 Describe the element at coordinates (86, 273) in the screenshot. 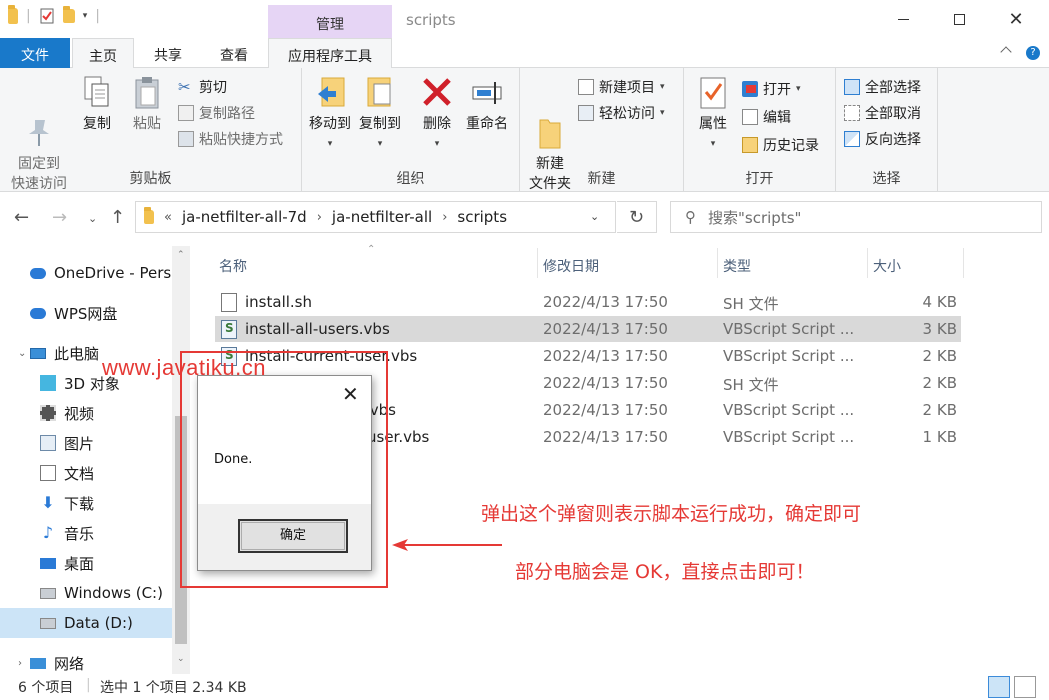

I see `sidebar-item-onedrive: OneDrive - Perso` at that location.